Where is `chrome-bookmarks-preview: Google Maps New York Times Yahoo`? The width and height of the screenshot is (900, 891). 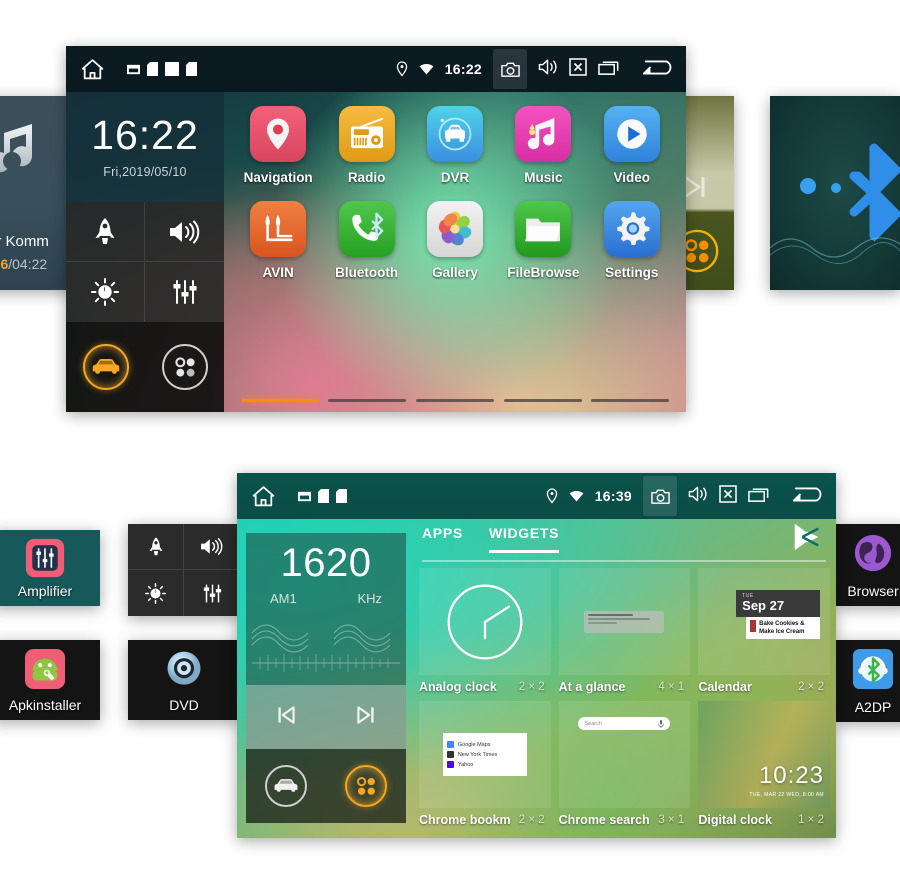
chrome-bookmarks-preview: Google Maps New York Times Yahoo is located at coordinates (484, 754).